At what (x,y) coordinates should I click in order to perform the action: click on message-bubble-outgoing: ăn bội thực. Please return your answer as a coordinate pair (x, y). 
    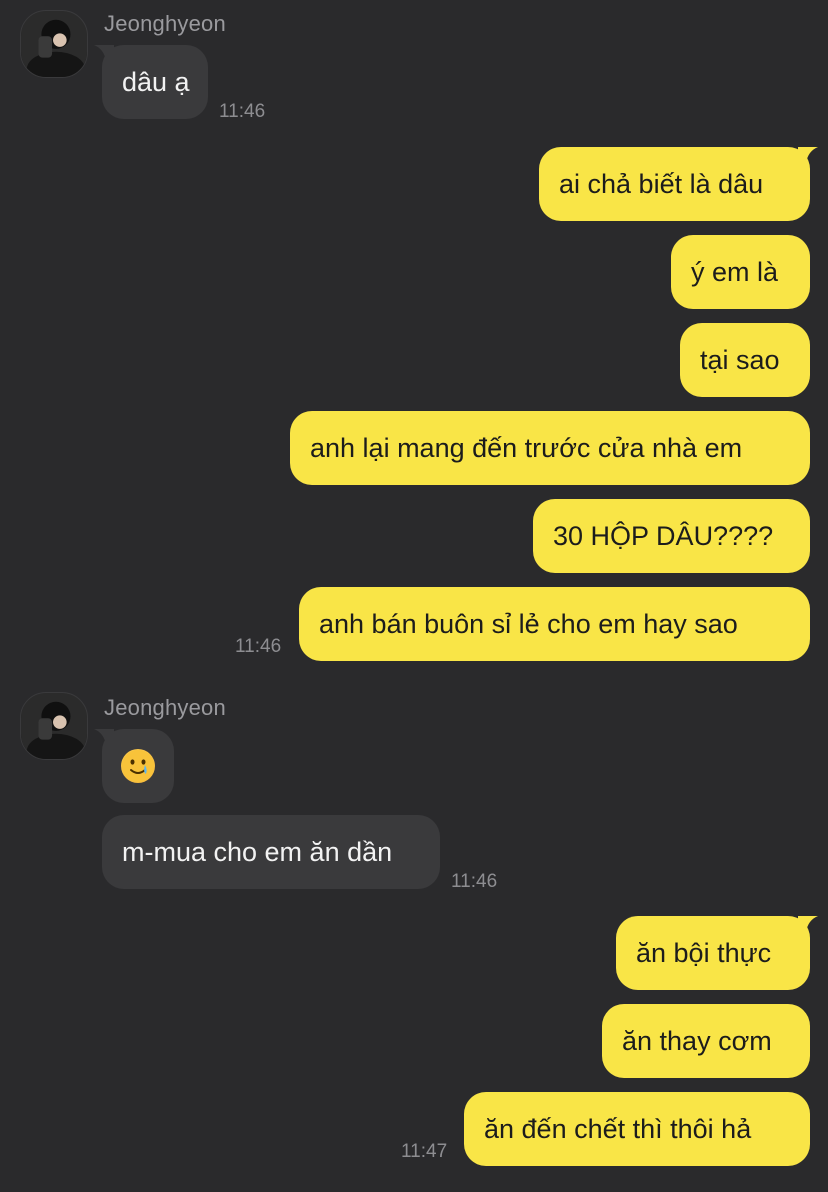
    Looking at the image, I should click on (713, 953).